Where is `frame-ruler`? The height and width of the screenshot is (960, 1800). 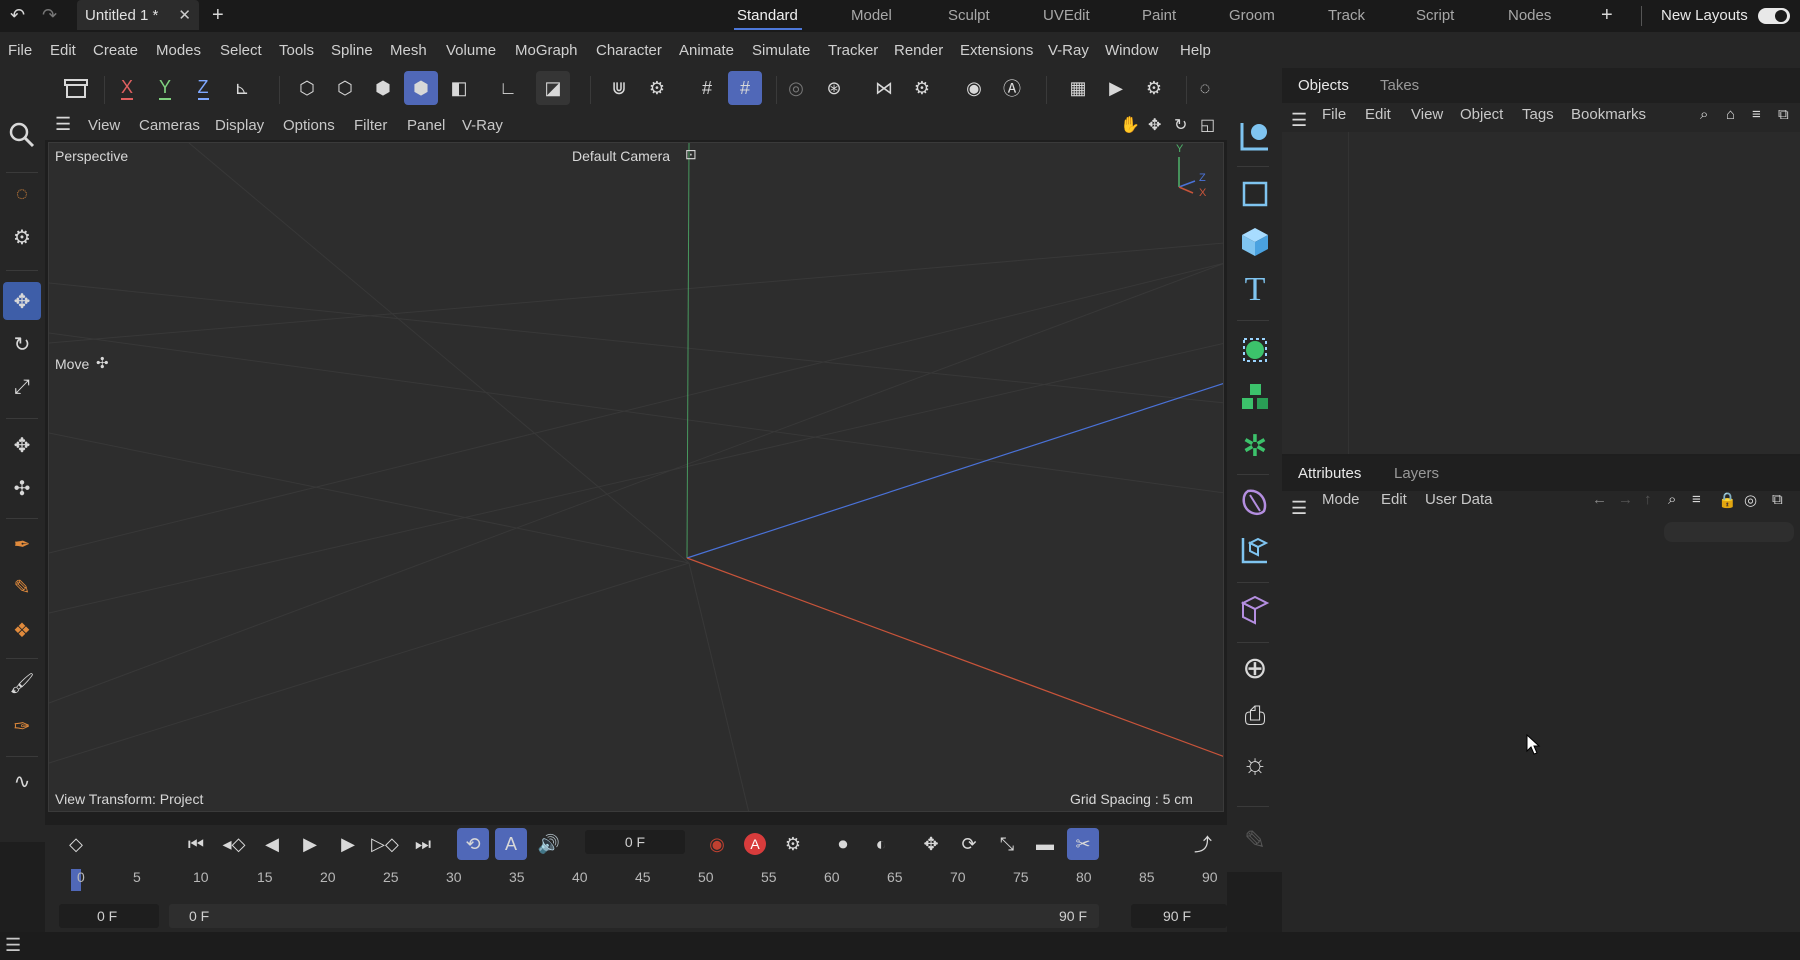 frame-ruler is located at coordinates (632, 883).